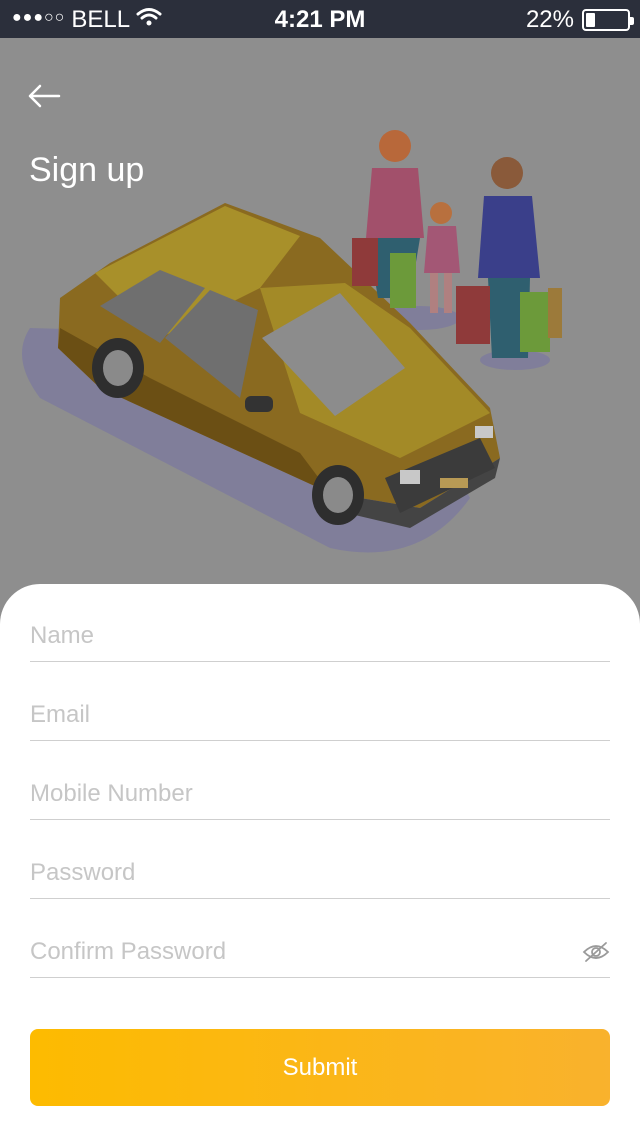  Describe the element at coordinates (596, 952) in the screenshot. I see `eye-off-icon` at that location.